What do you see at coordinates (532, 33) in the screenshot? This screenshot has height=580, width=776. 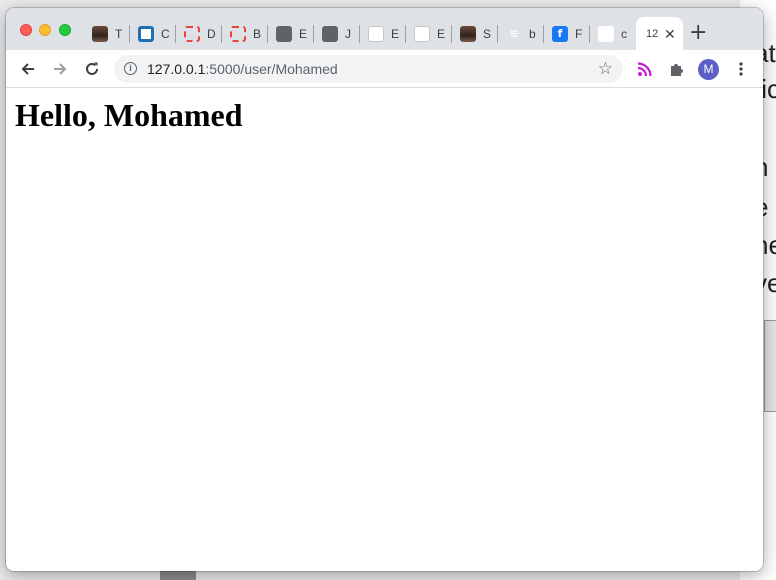 I see `tab-title: b` at bounding box center [532, 33].